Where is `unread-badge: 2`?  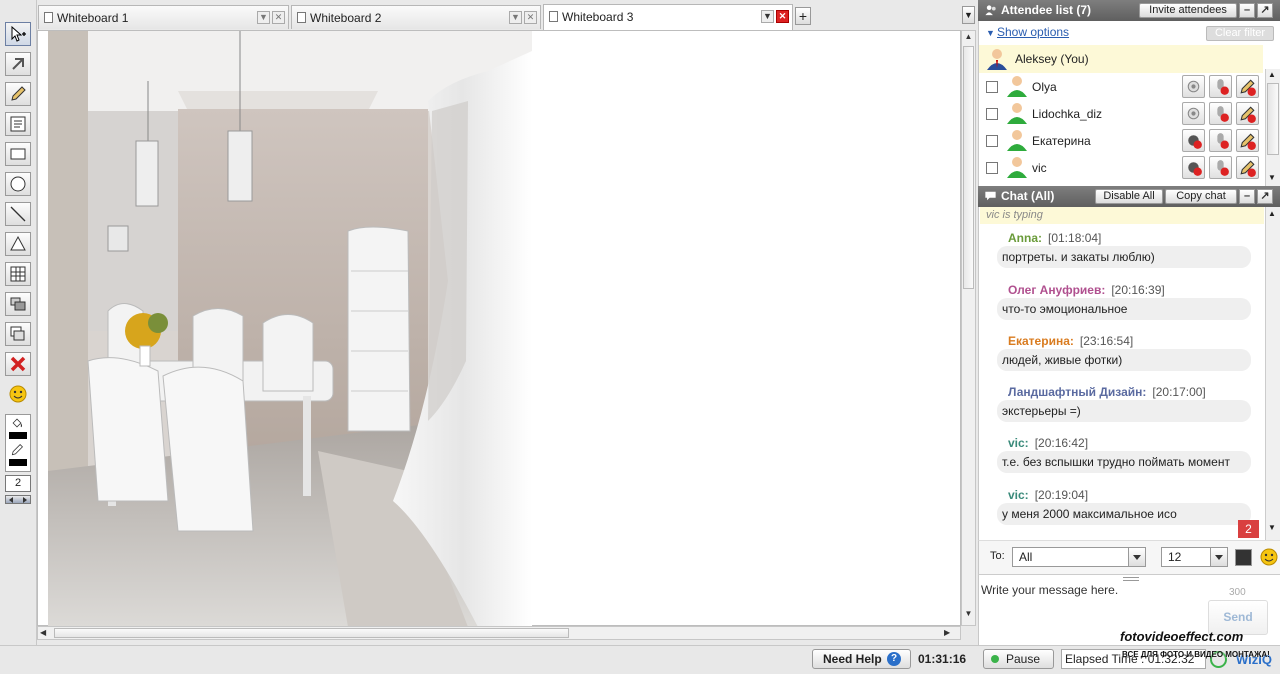 unread-badge: 2 is located at coordinates (1248, 529).